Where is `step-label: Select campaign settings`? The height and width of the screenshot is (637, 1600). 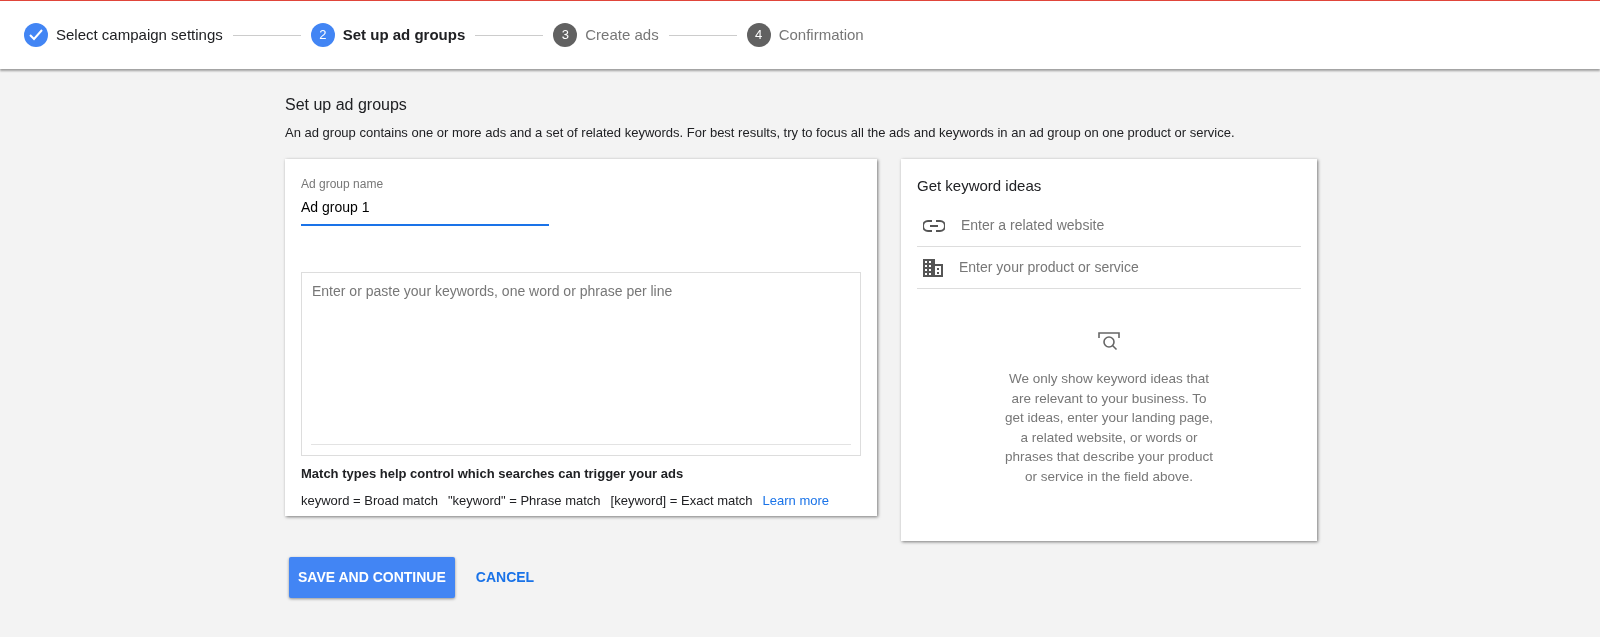
step-label: Select campaign settings is located at coordinates (139, 34).